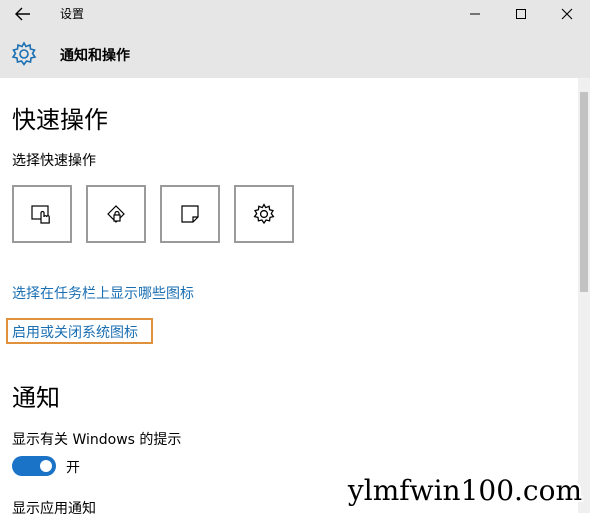 The width and height of the screenshot is (590, 518). What do you see at coordinates (75, 332) in the screenshot?
I see `system-icons-link: 启用或关闭系统图标` at bounding box center [75, 332].